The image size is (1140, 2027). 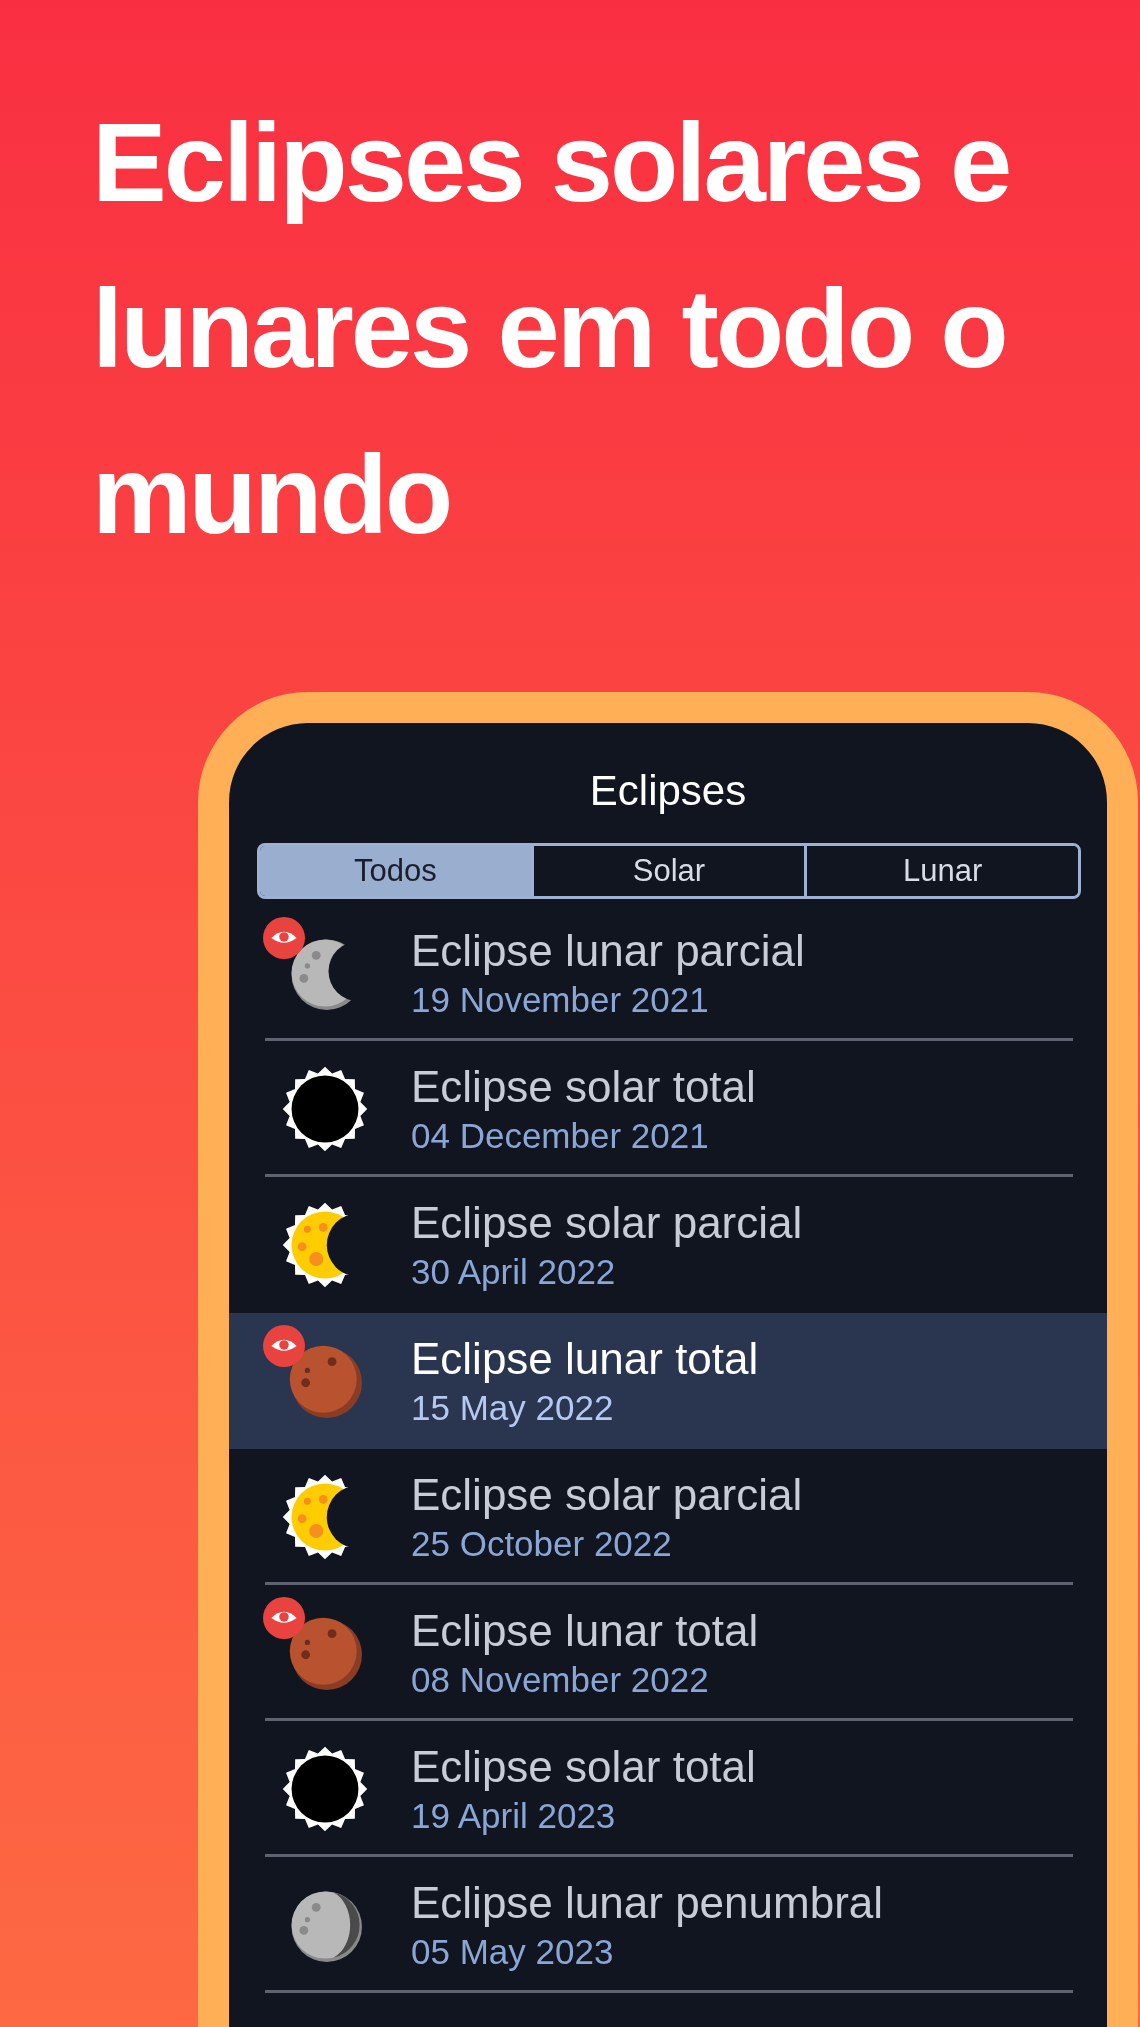 I want to click on eclipse-name: Eclipse lunar penumbral, so click(x=647, y=1903).